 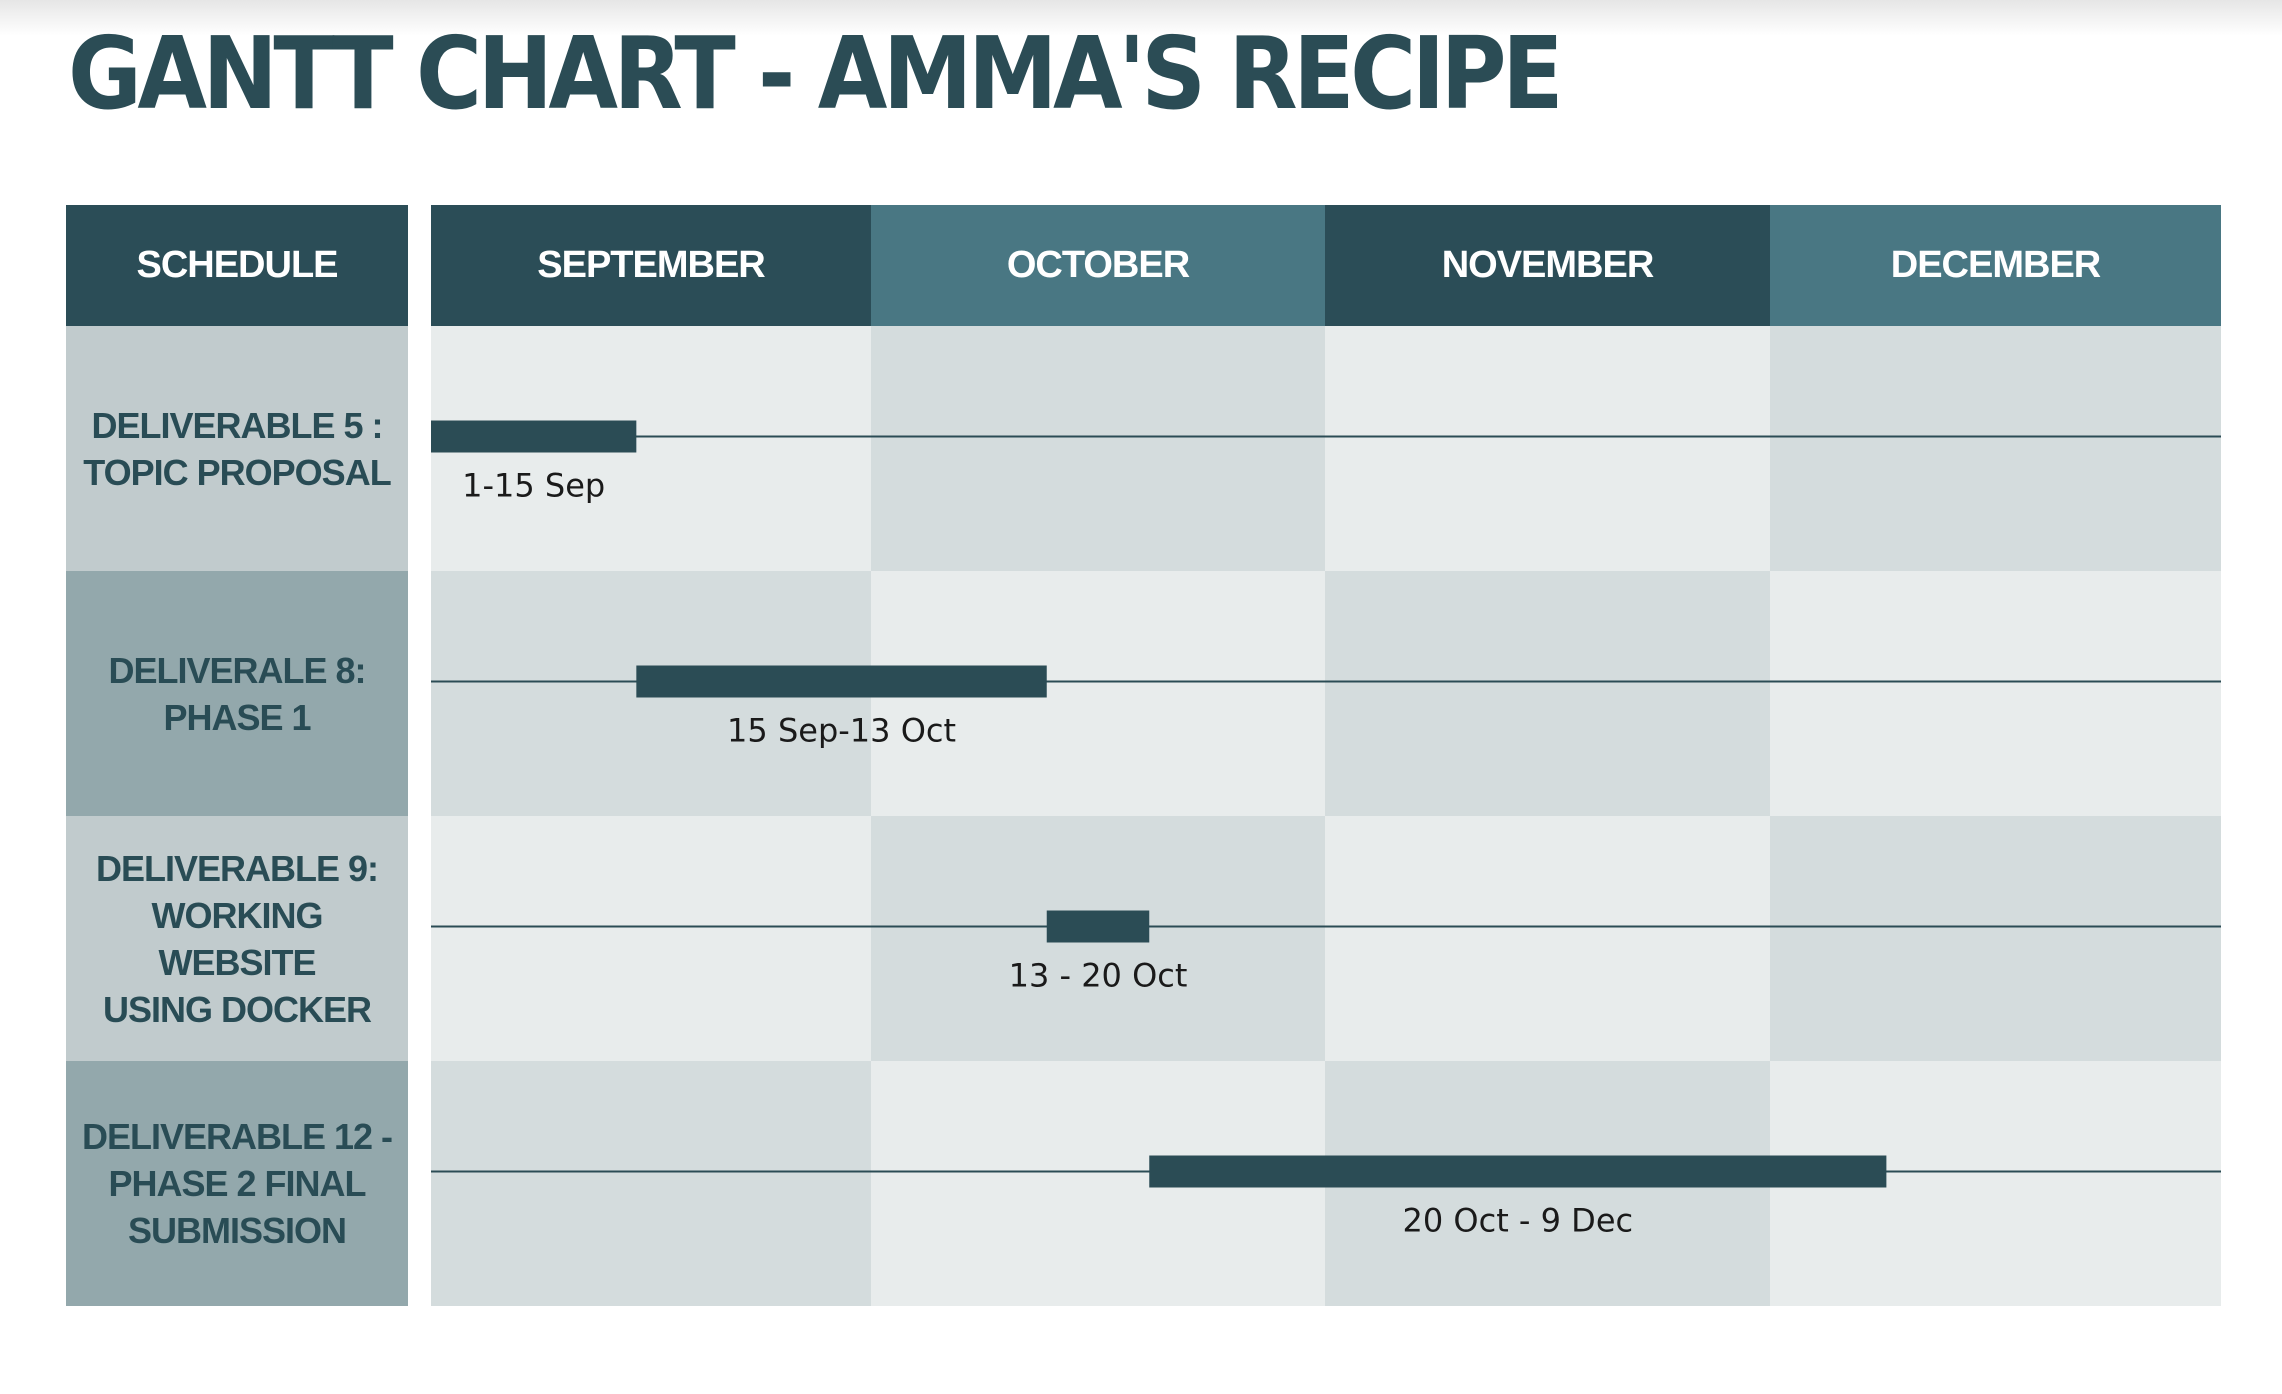 What do you see at coordinates (1098, 976) in the screenshot?
I see `task-range-label: 13 - 20 Oct` at bounding box center [1098, 976].